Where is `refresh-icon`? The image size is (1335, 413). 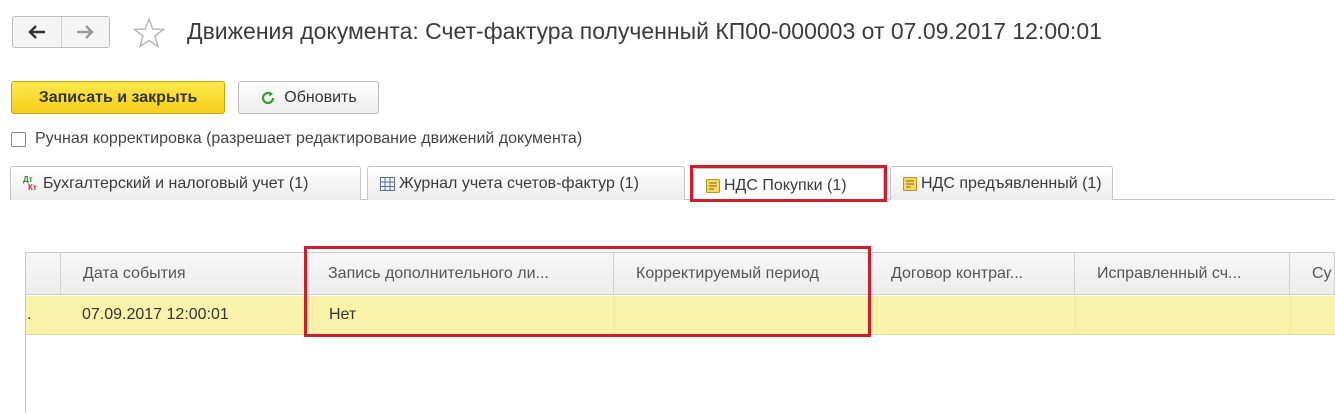
refresh-icon is located at coordinates (268, 97).